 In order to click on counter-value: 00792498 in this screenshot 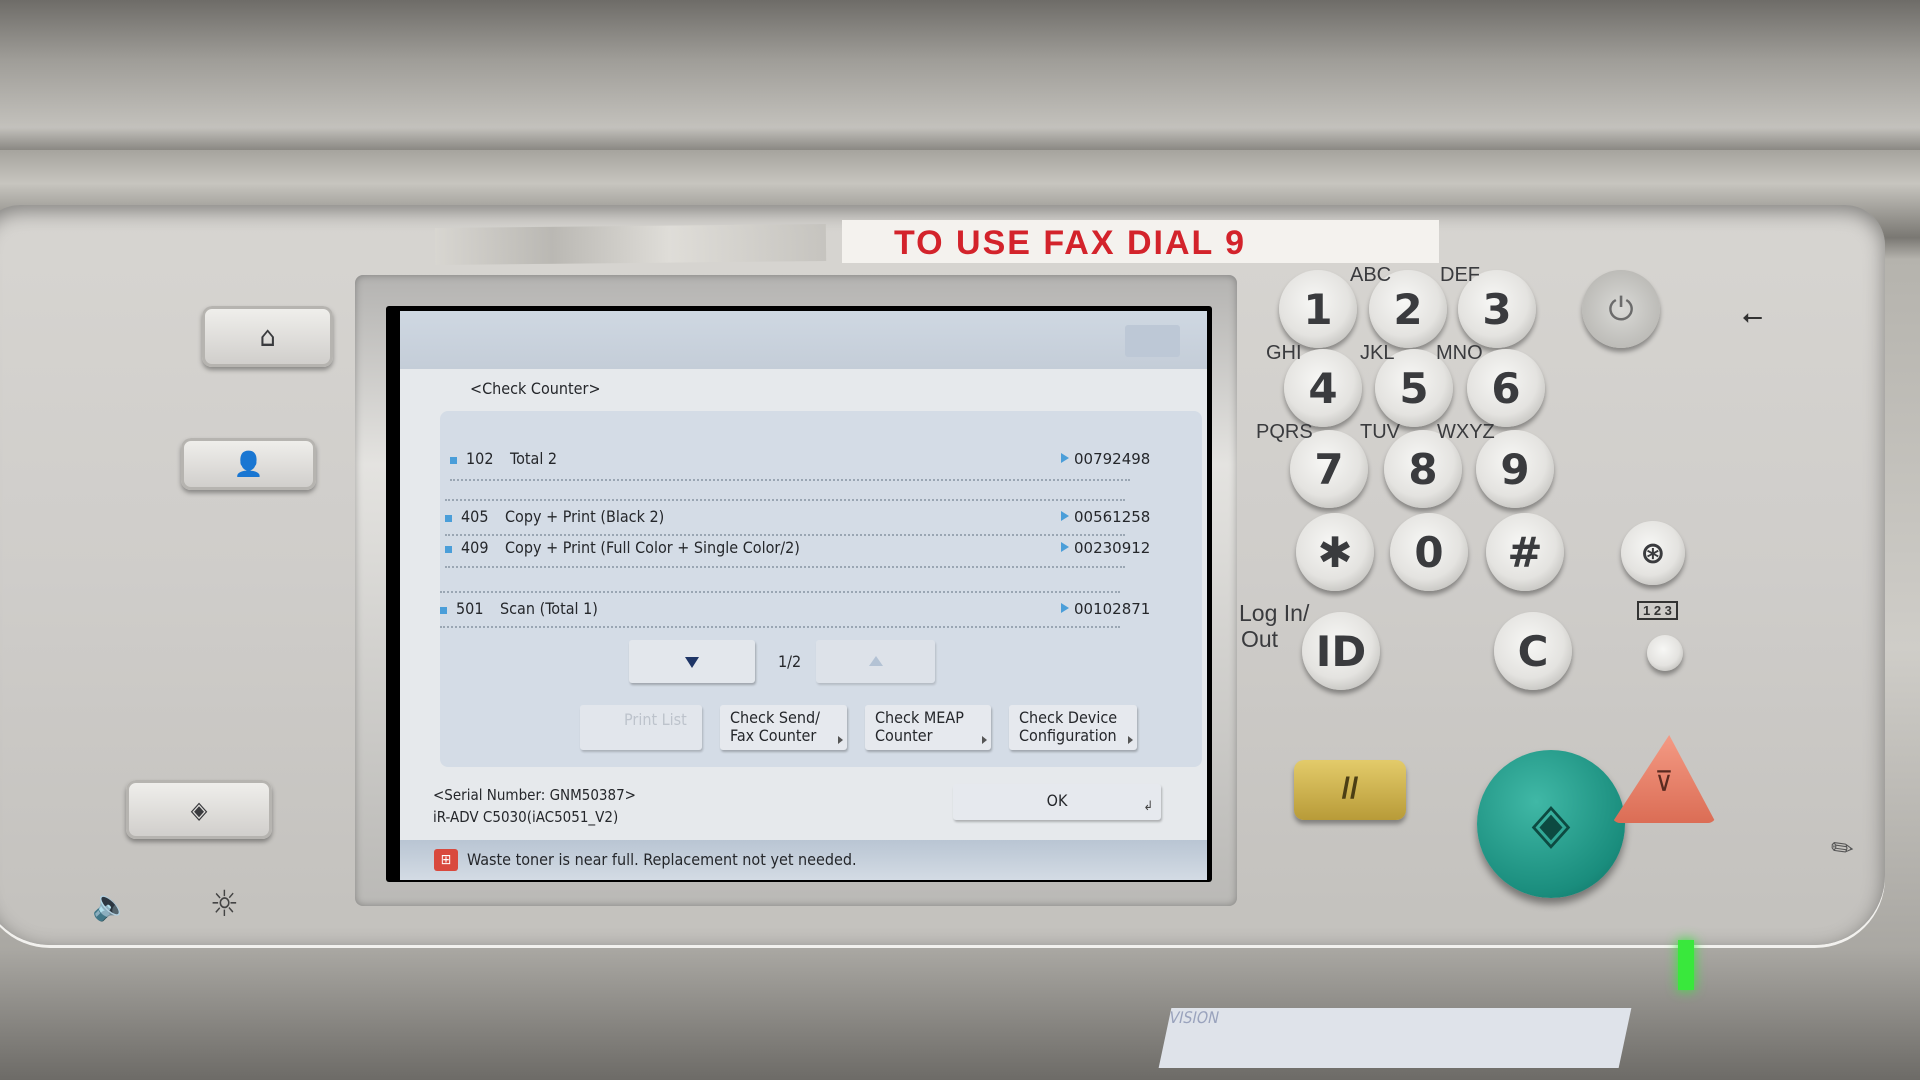, I will do `click(1112, 459)`.